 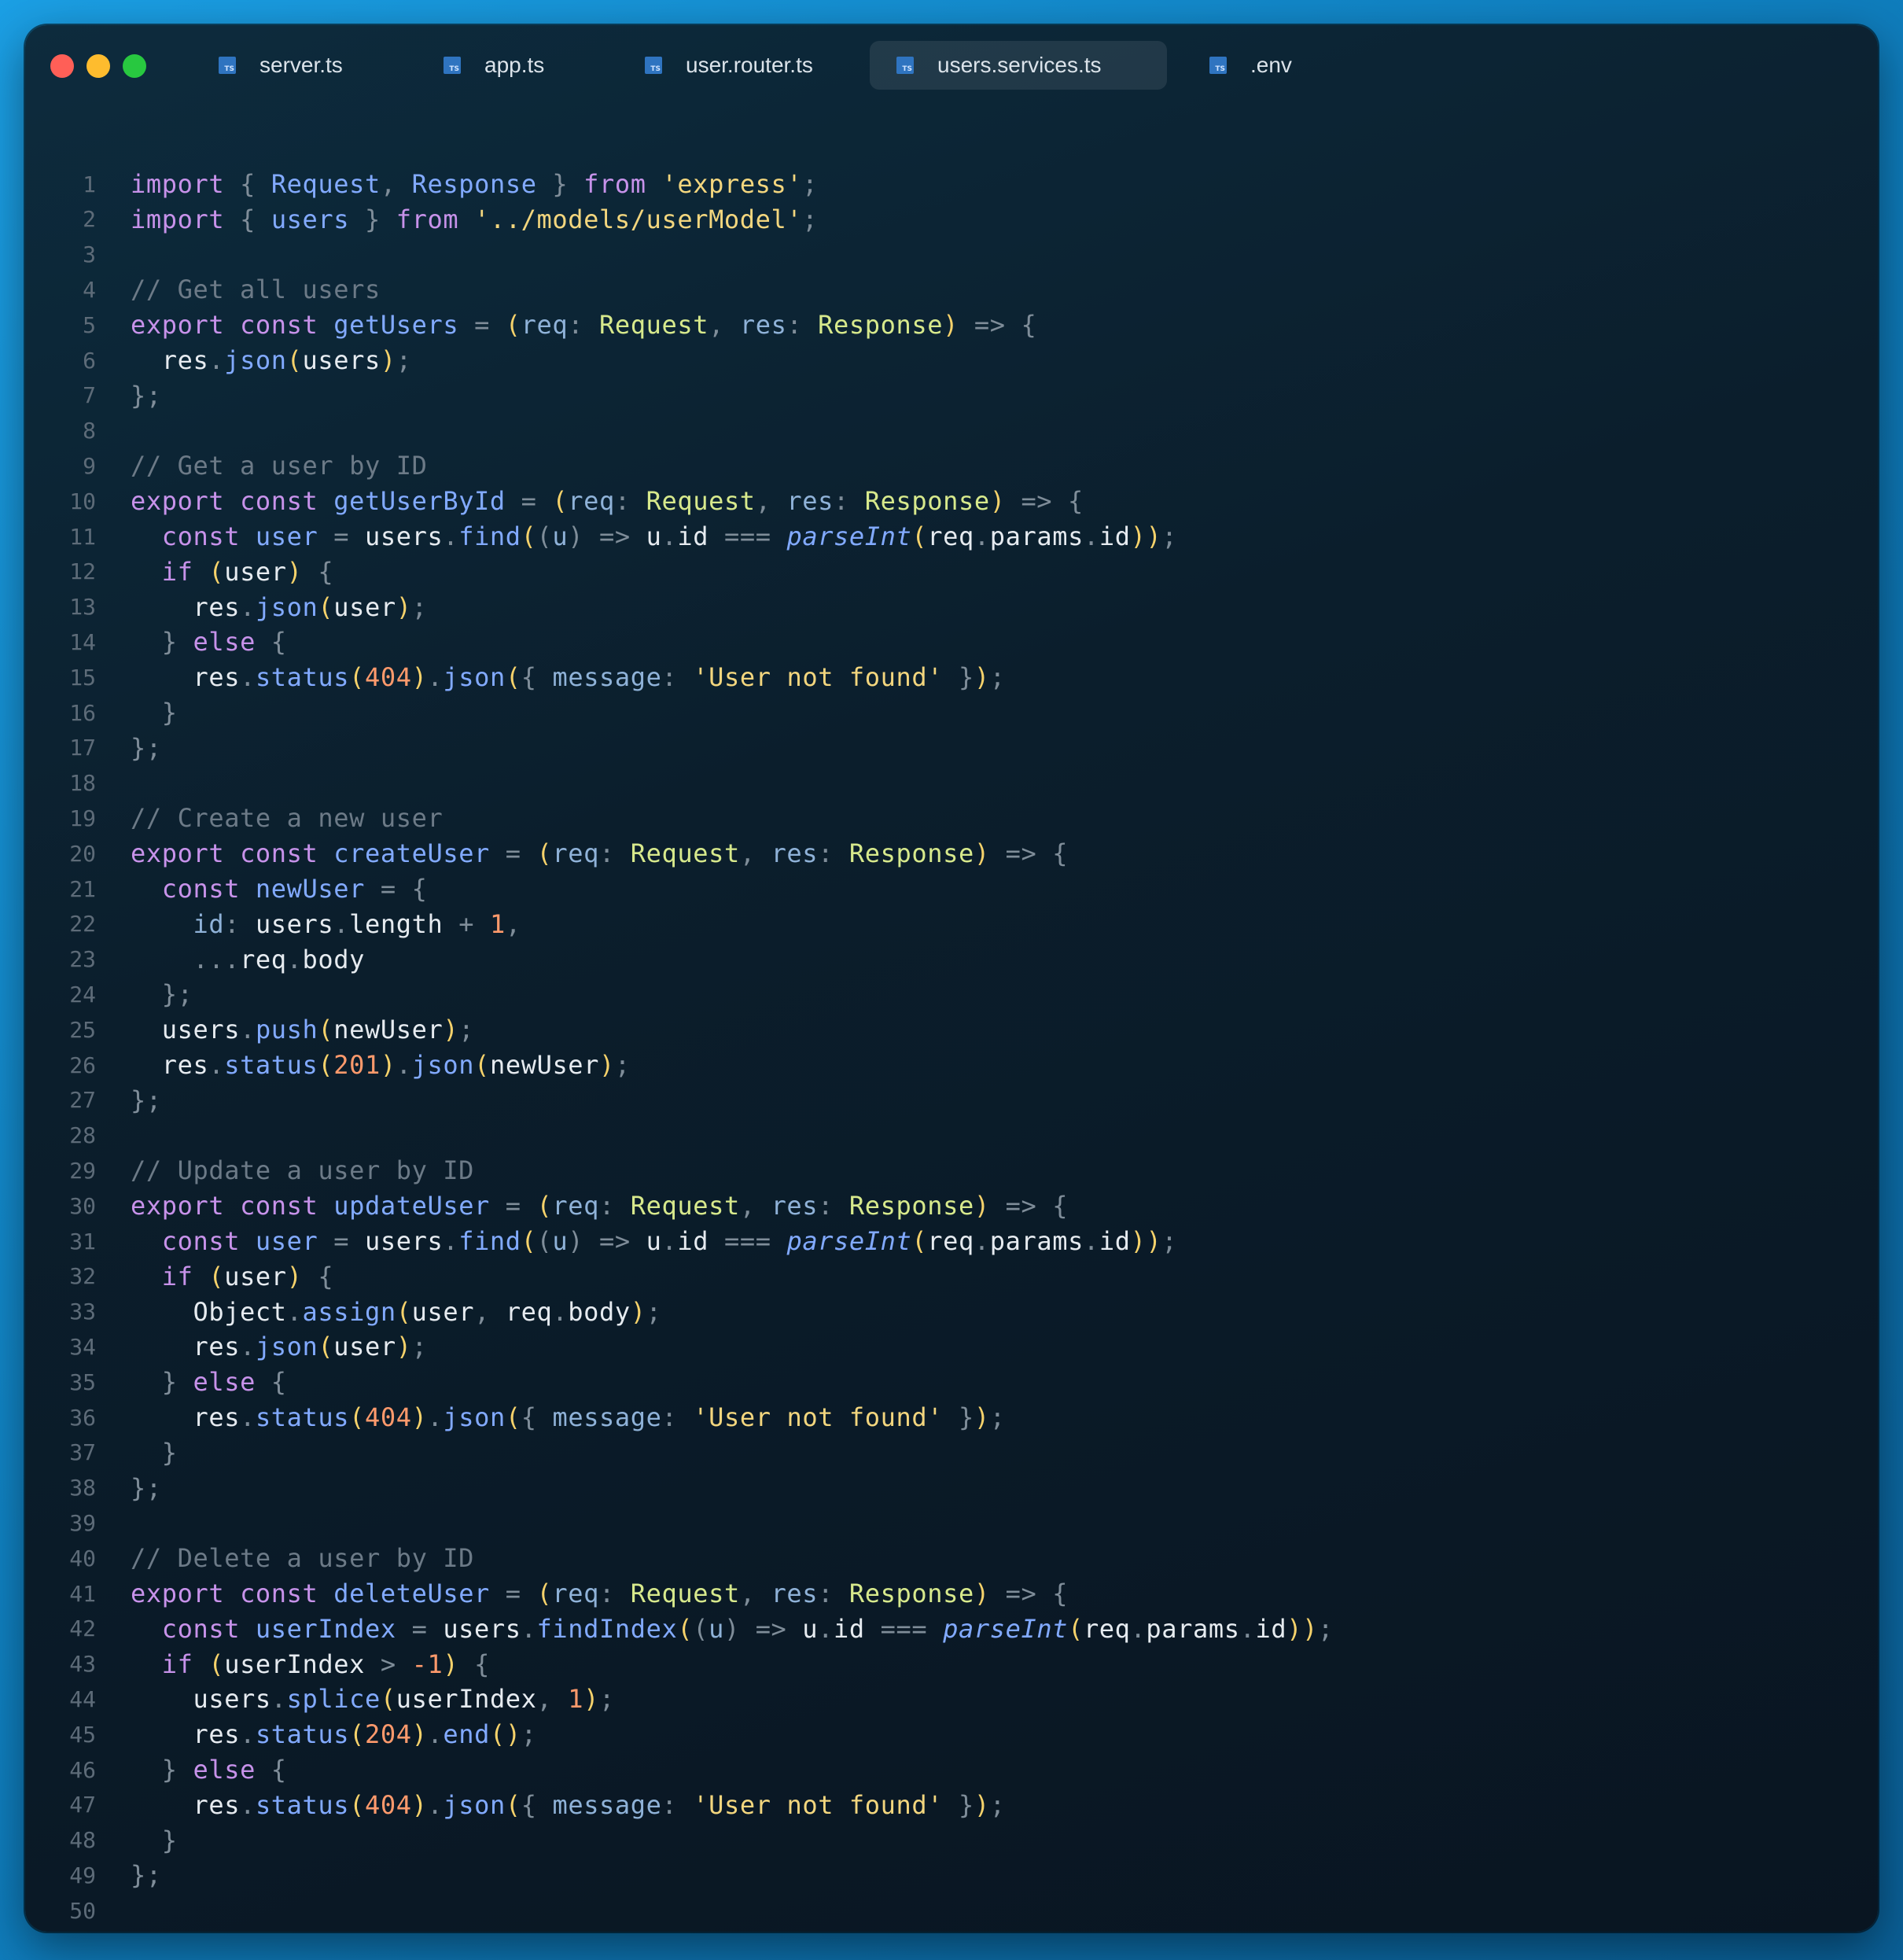 What do you see at coordinates (951, 641) in the screenshot?
I see `code-line: 14 } else {` at bounding box center [951, 641].